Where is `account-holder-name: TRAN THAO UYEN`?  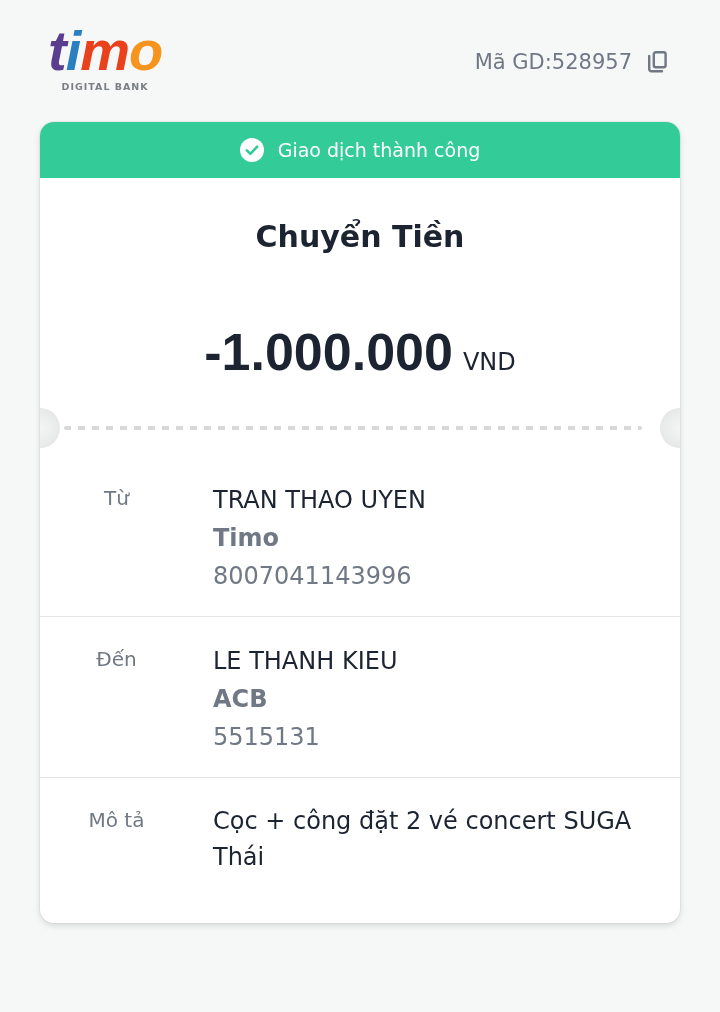
account-holder-name: TRAN THAO UYEN is located at coordinates (319, 500).